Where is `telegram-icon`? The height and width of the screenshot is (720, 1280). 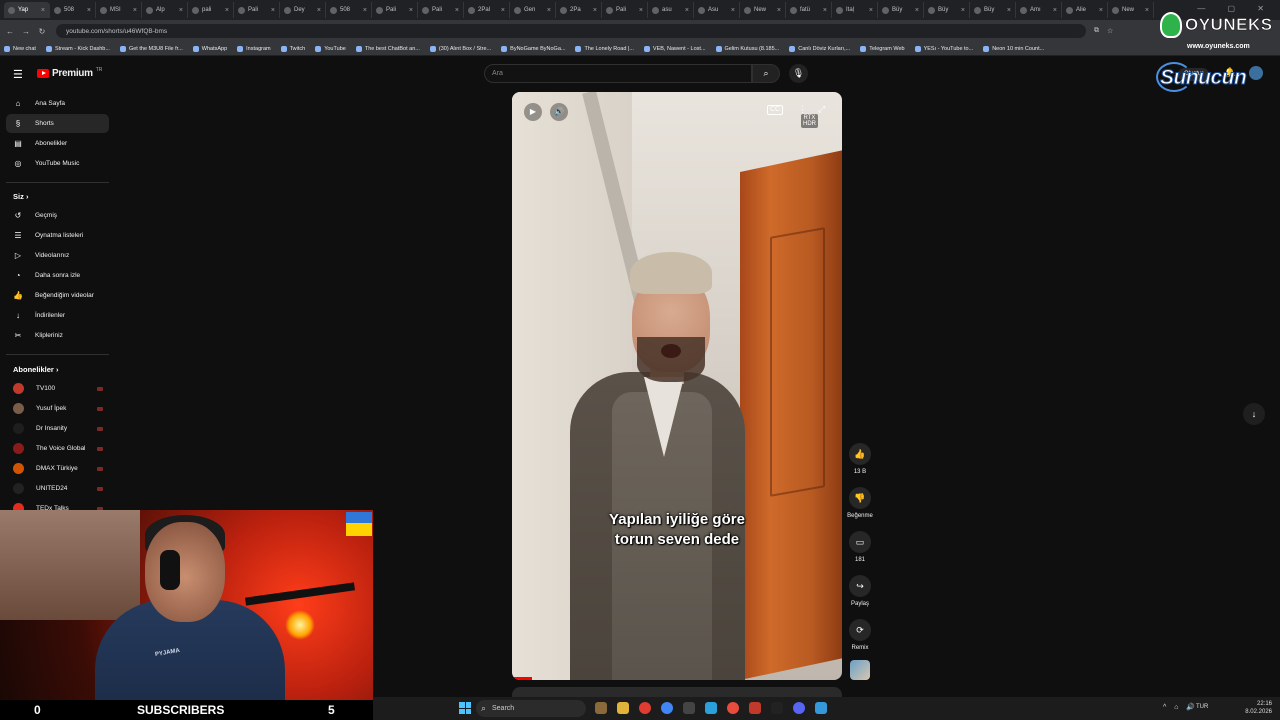
telegram-icon is located at coordinates (711, 708).